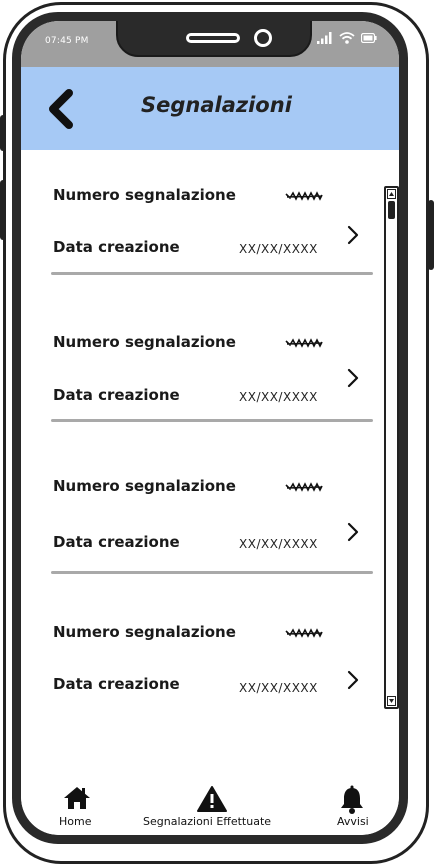 The image size is (434, 867). I want to click on status-icons, so click(347, 38).